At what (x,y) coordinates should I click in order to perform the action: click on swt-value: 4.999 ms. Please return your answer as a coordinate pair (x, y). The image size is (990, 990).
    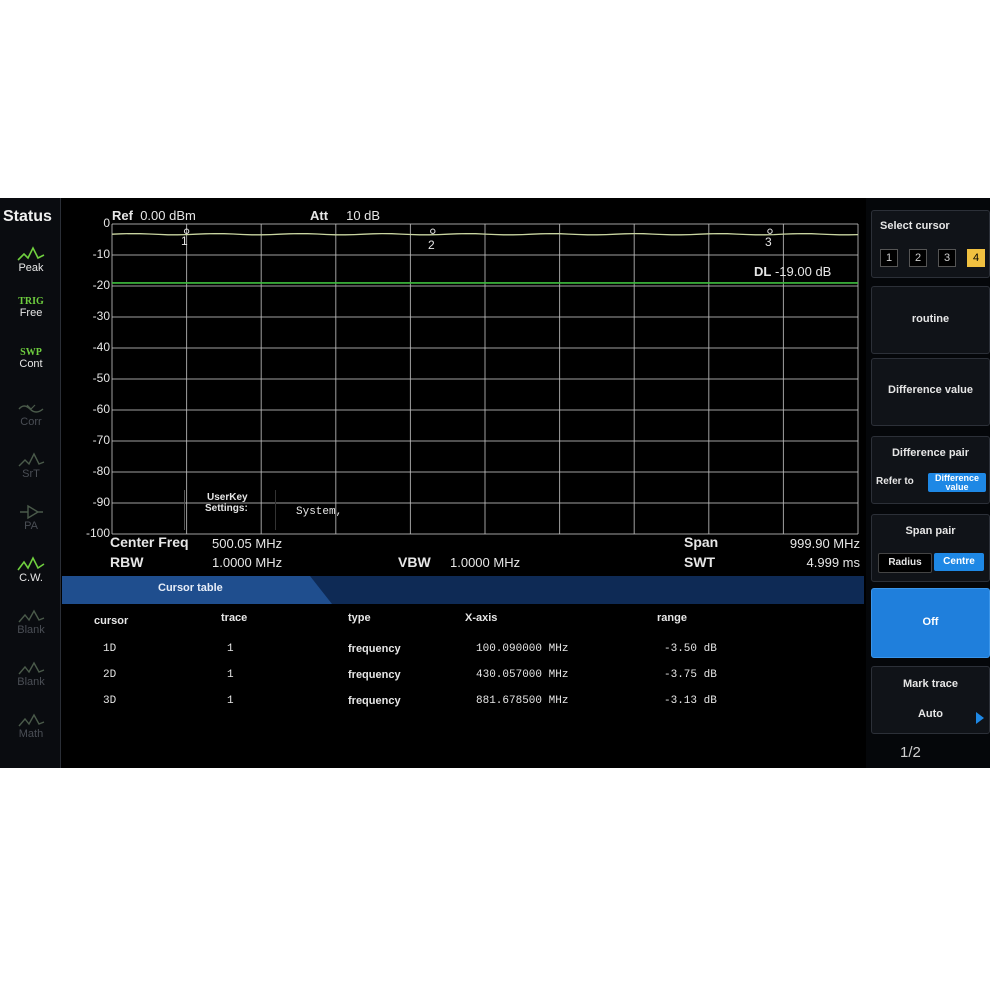
    Looking at the image, I should click on (819, 562).